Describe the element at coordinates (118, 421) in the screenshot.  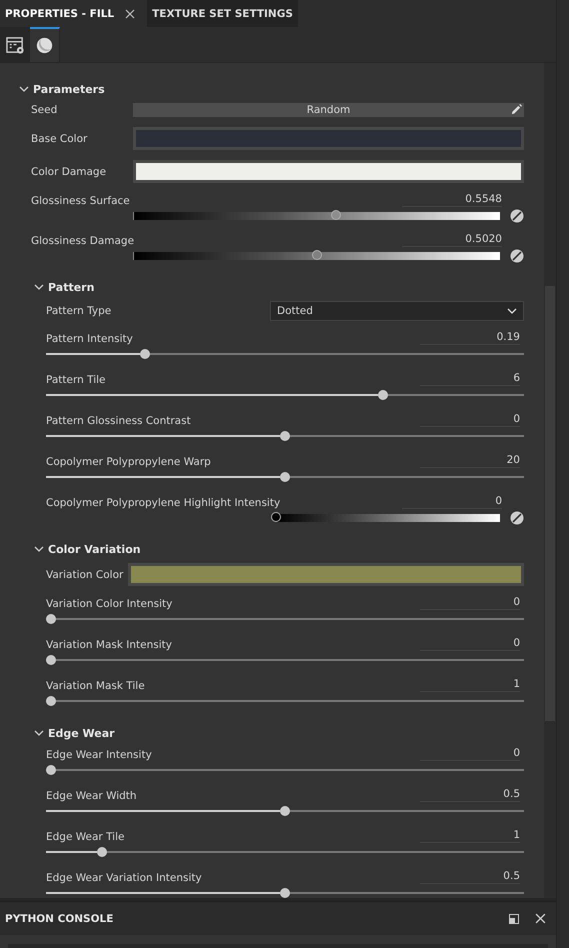
I see `field-label: Pattern Glossiness Contrast` at that location.